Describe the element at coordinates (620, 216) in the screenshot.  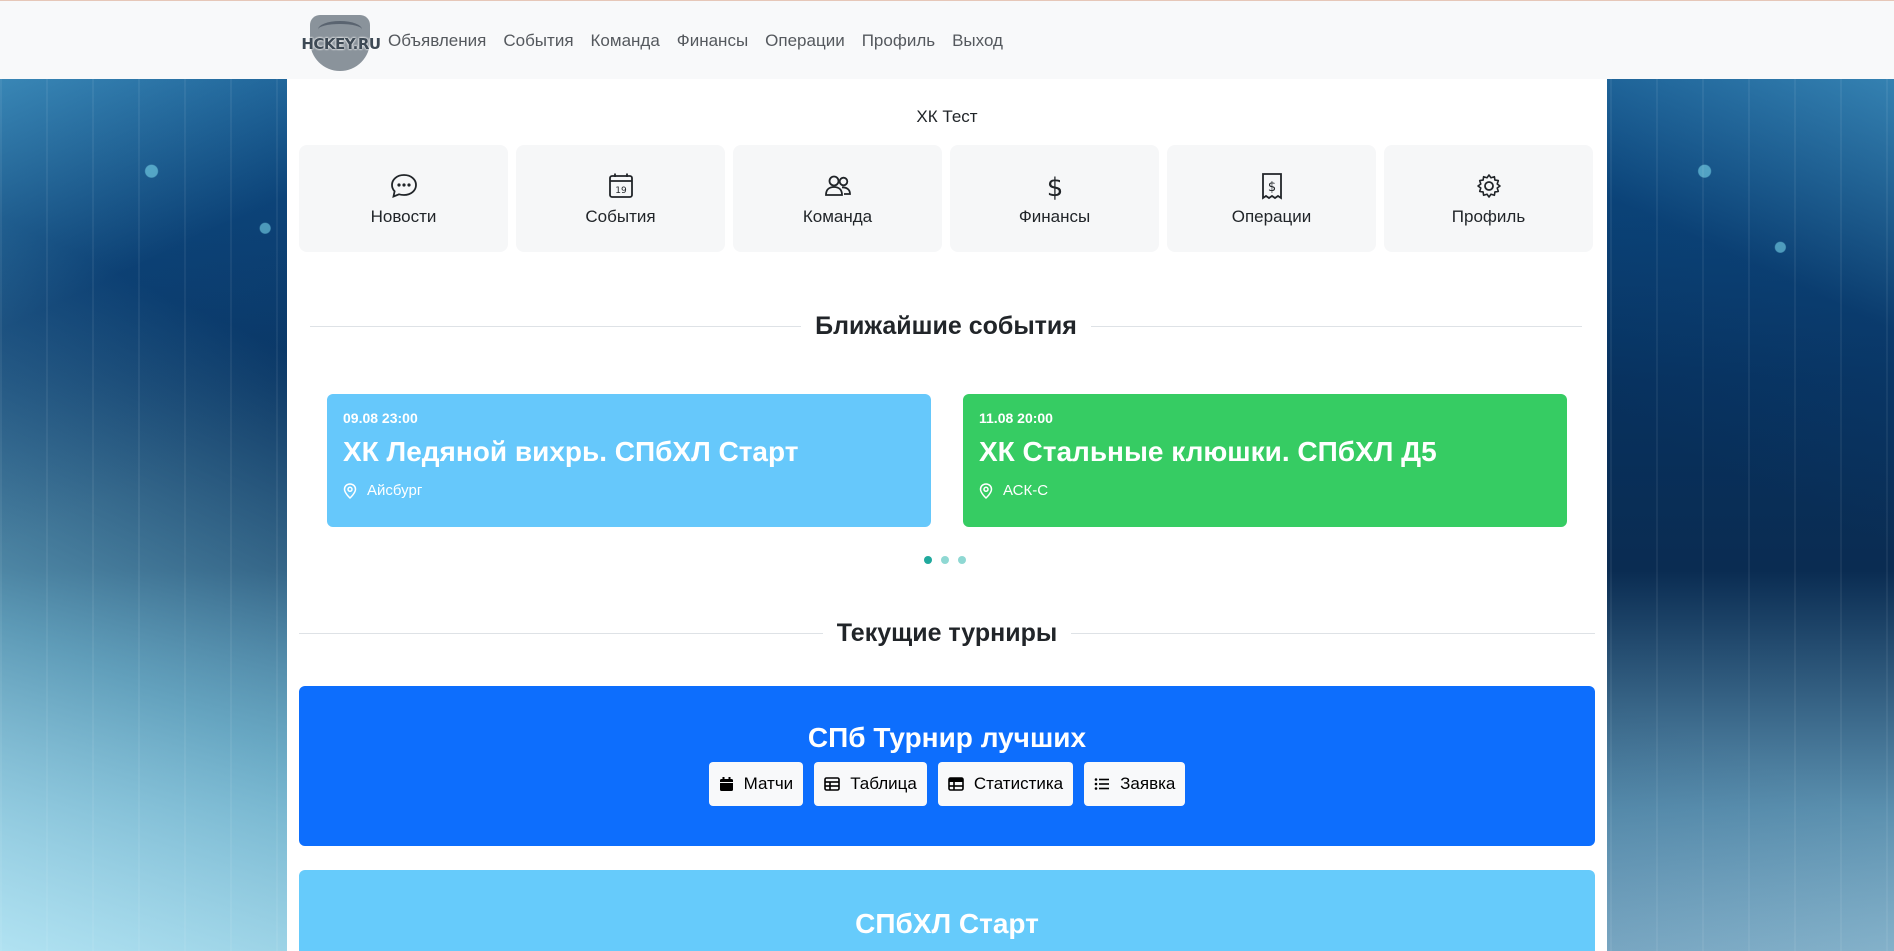
I see `tile-label: События` at that location.